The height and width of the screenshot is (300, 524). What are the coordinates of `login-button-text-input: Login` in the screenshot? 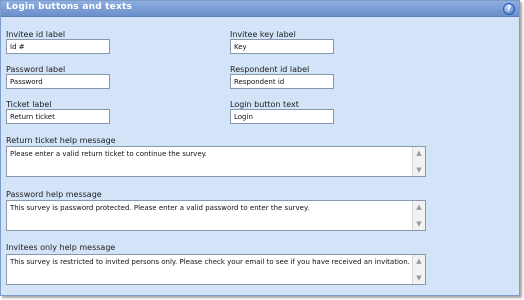 It's located at (282, 116).